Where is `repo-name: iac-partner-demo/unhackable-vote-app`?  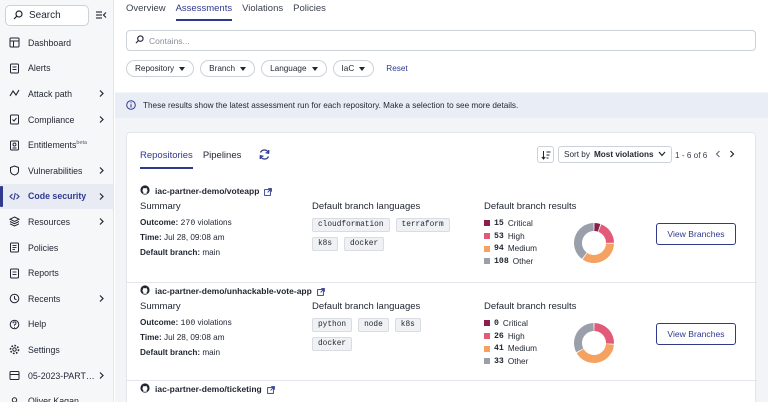
repo-name: iac-partner-demo/unhackable-vote-app is located at coordinates (233, 291).